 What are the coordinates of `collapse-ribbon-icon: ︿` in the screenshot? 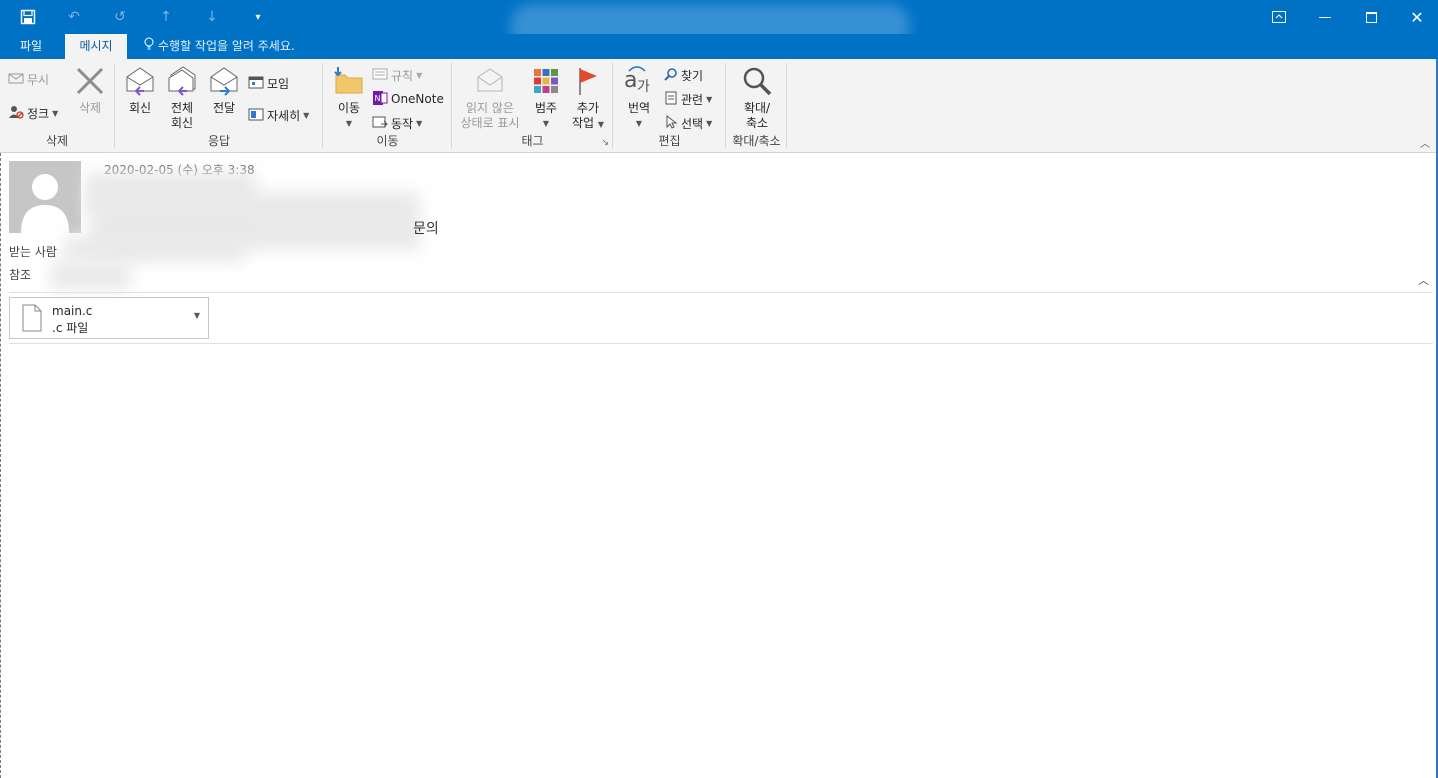 It's located at (1425, 142).